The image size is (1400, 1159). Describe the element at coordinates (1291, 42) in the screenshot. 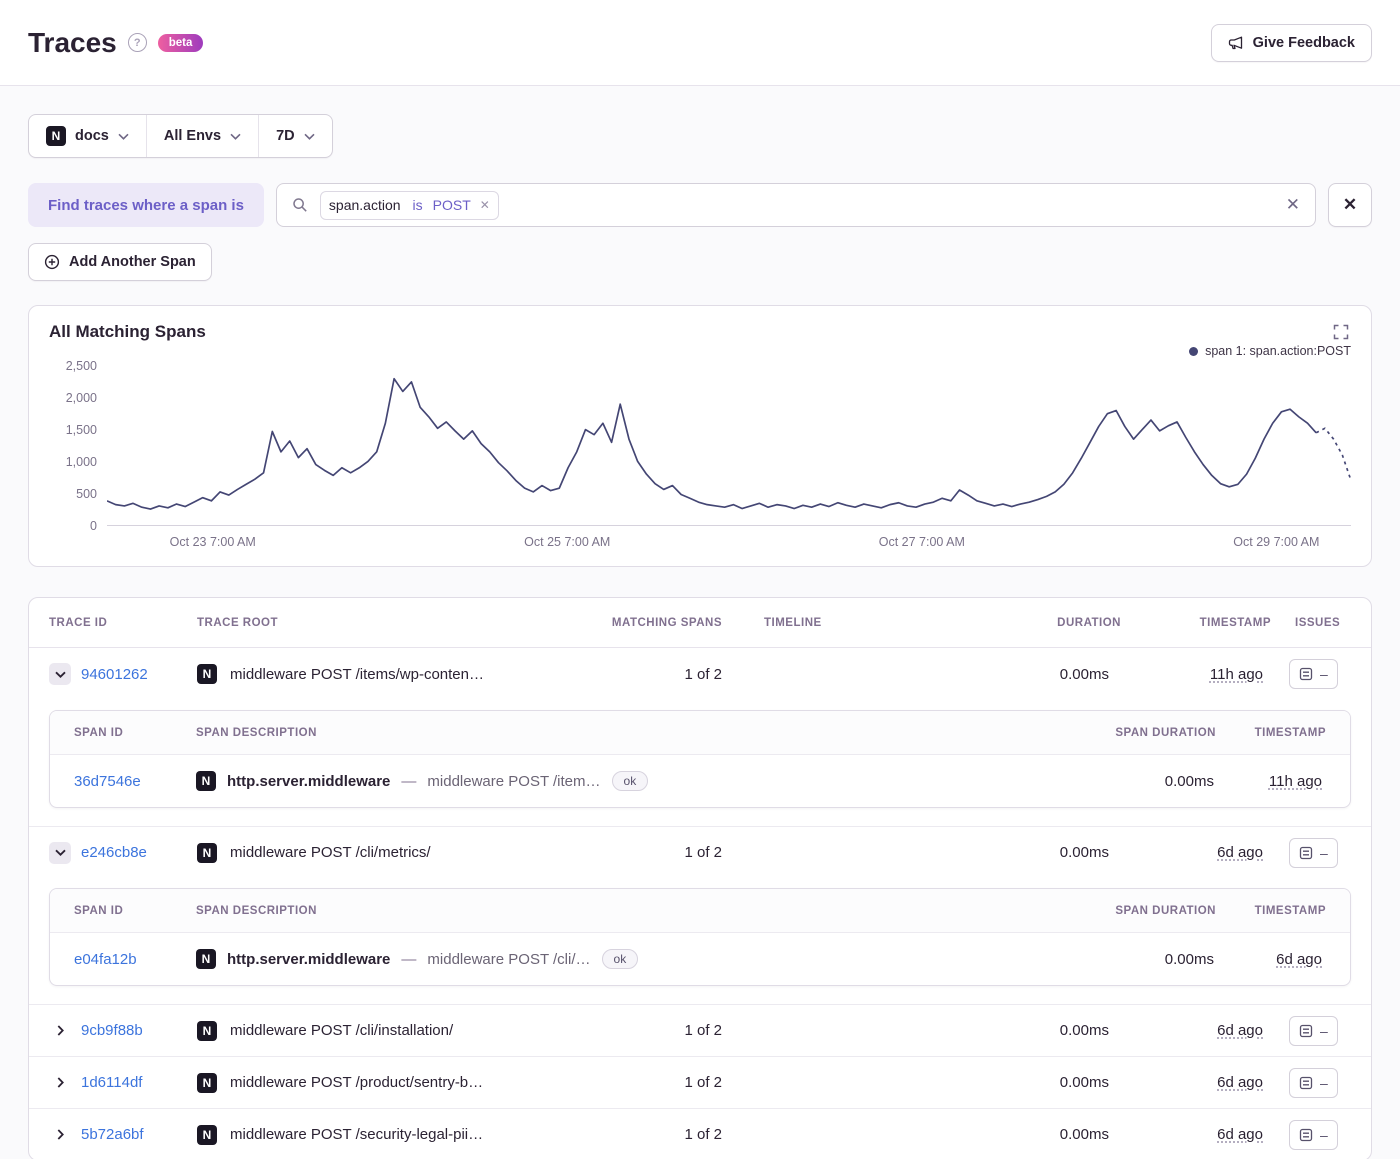

I see `give-feedback-button: Give Feedback` at that location.